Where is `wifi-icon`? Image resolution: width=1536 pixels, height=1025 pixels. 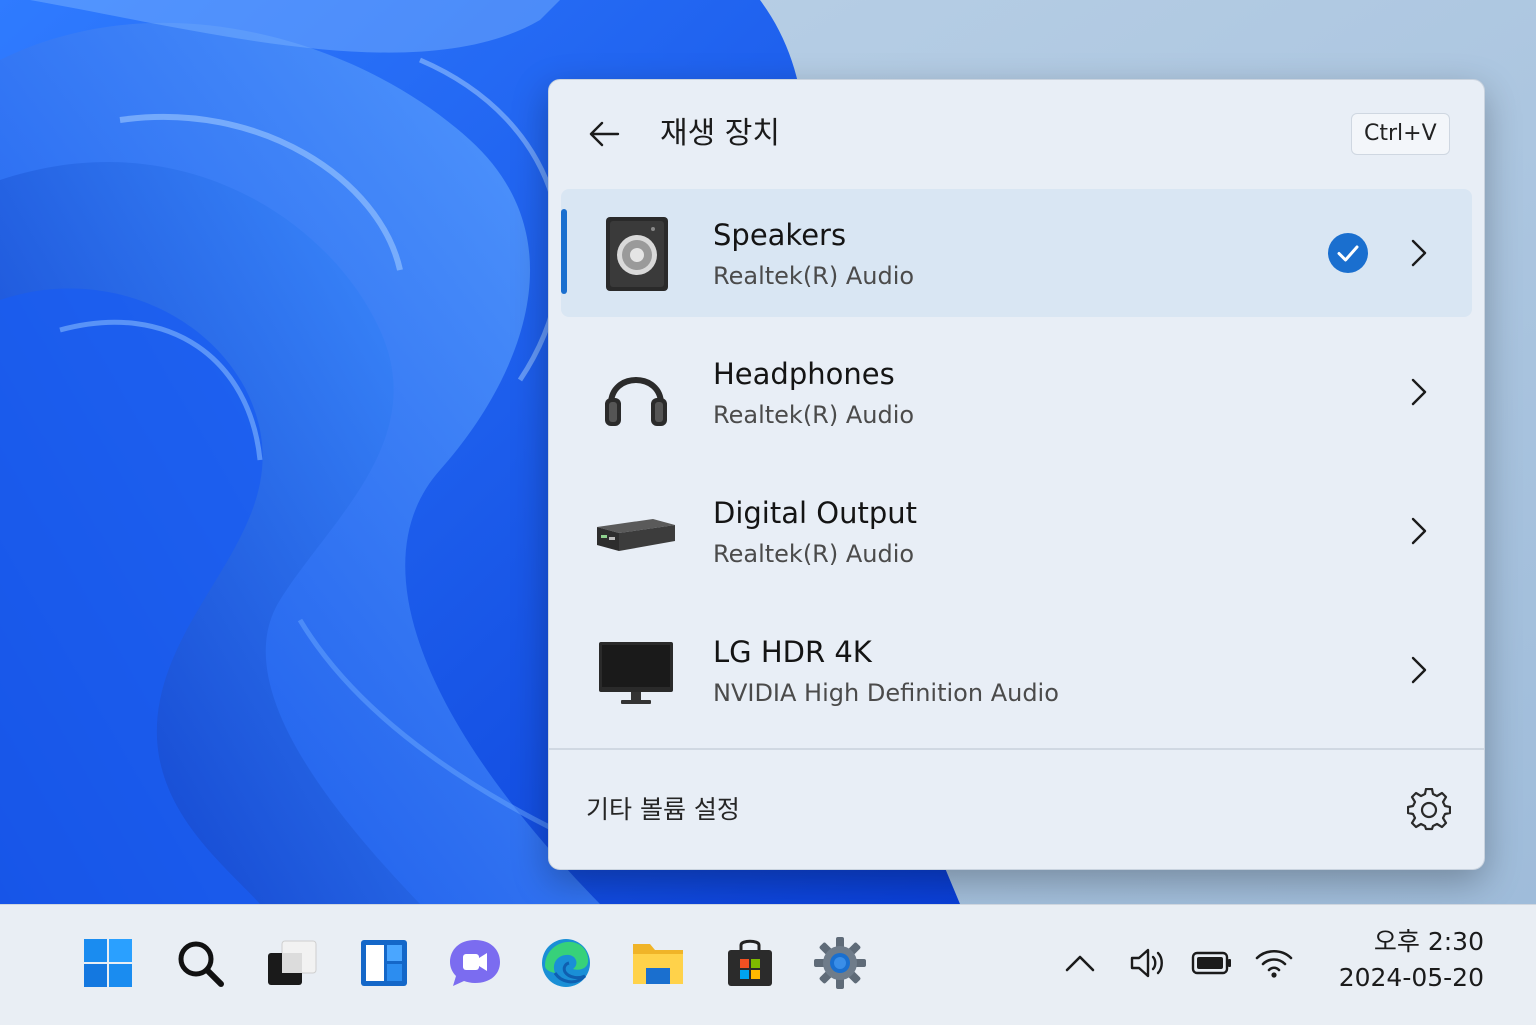 wifi-icon is located at coordinates (1274, 963).